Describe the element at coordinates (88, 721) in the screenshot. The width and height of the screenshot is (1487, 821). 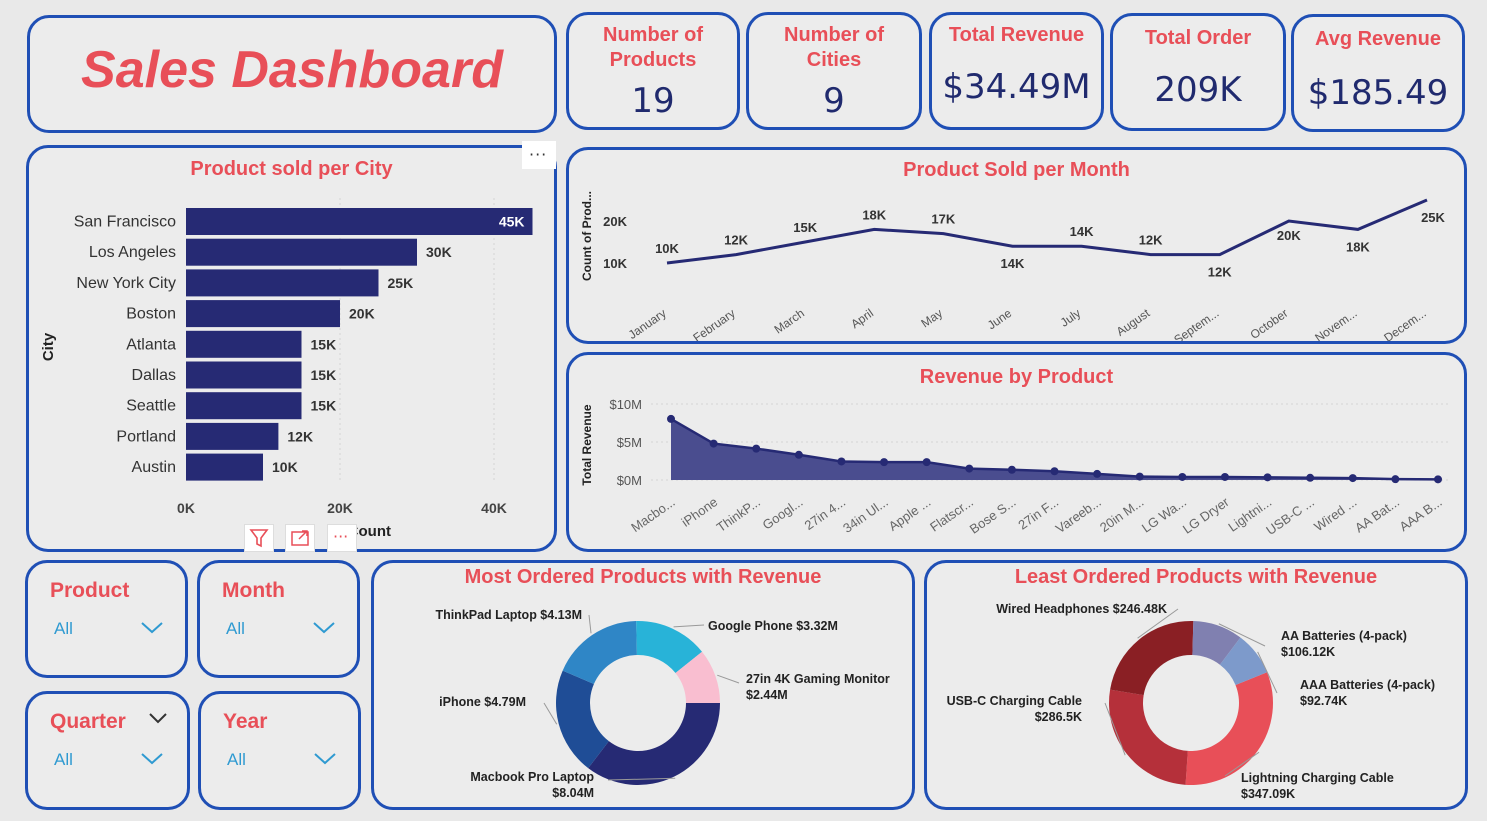
I see `slicer-label: Quarter` at that location.